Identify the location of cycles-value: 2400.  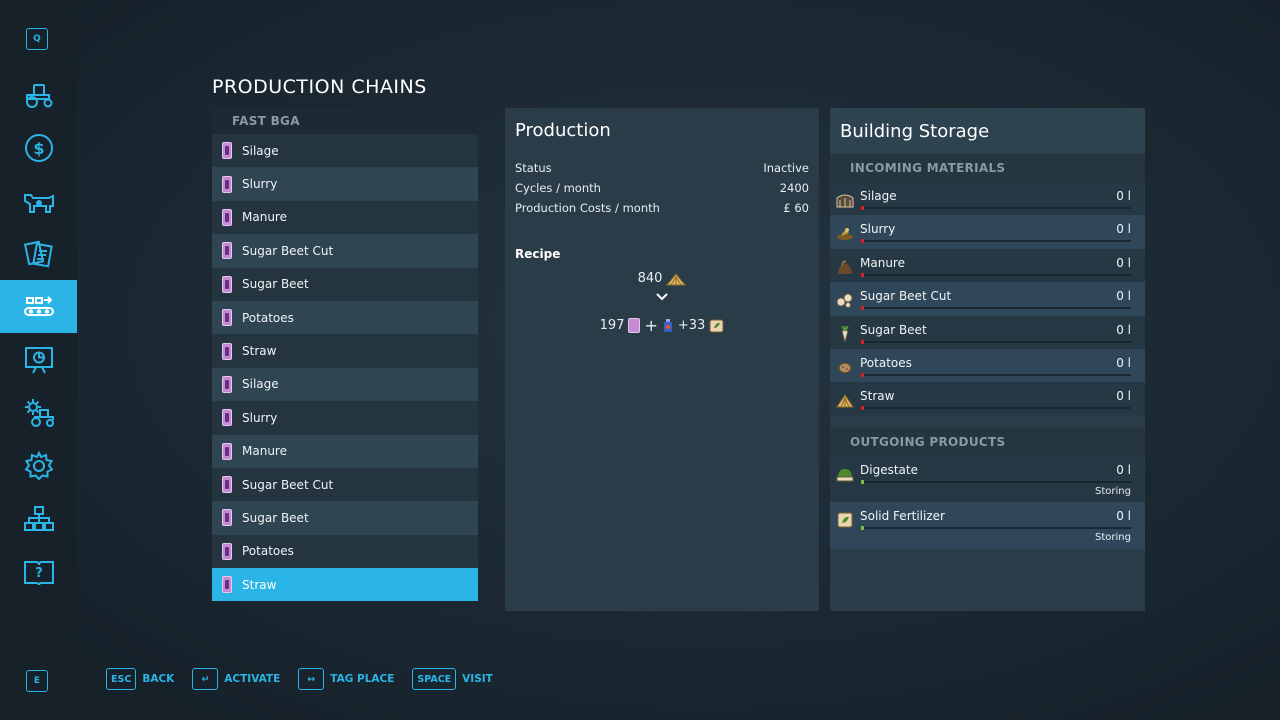
(794, 188).